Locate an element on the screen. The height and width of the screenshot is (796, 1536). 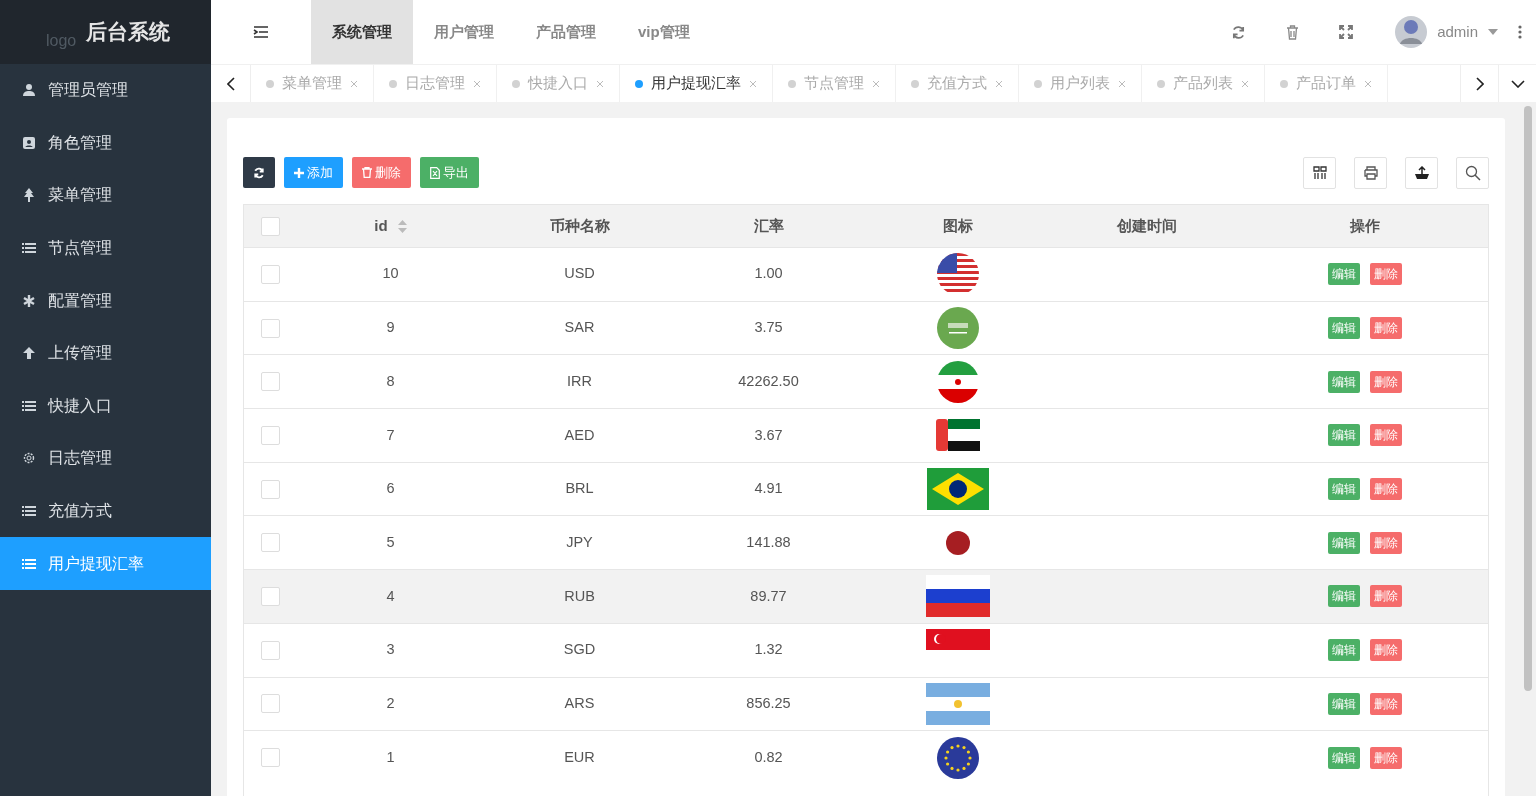
page-tab: 充值方式 is located at coordinates (957, 83).